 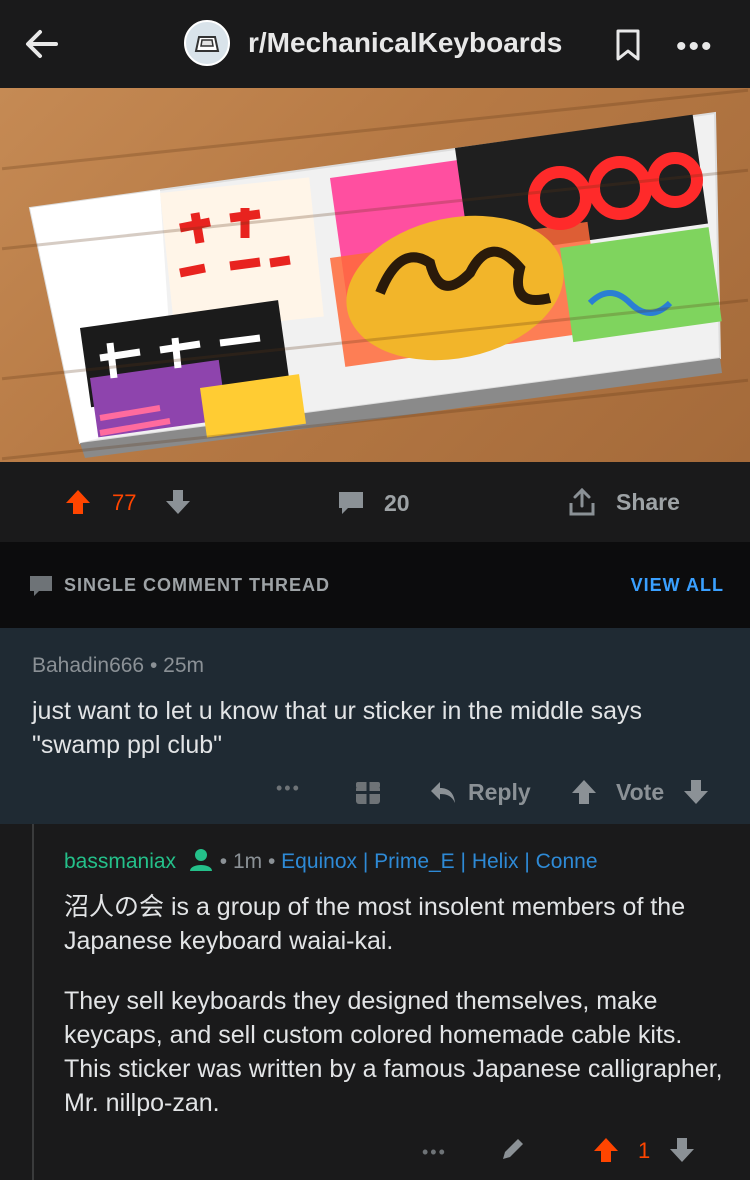 What do you see at coordinates (183, 665) in the screenshot?
I see `comment-time: 25m` at bounding box center [183, 665].